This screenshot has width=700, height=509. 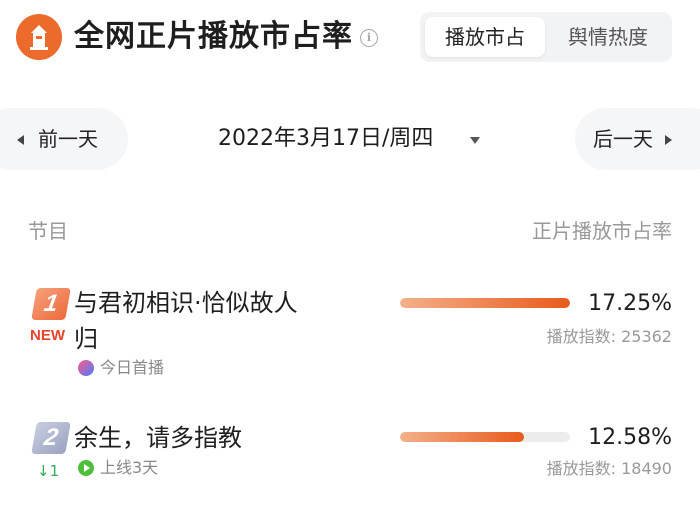 I want to click on rank-badge: 1, so click(x=51, y=304).